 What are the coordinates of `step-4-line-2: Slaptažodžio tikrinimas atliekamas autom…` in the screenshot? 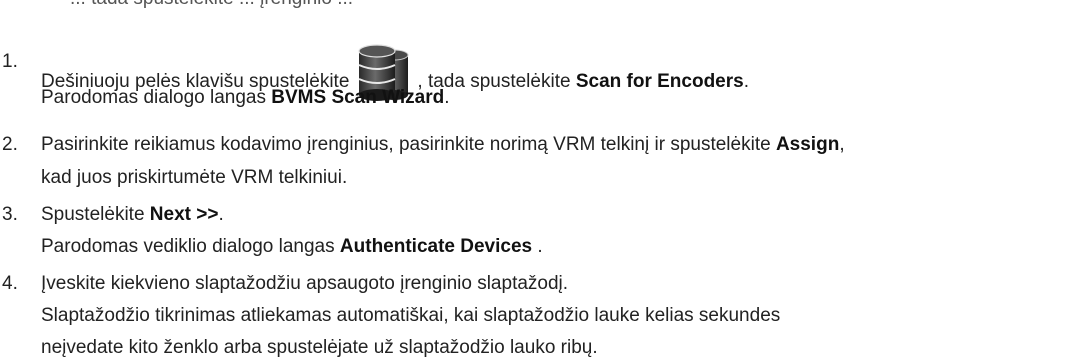 It's located at (411, 315).